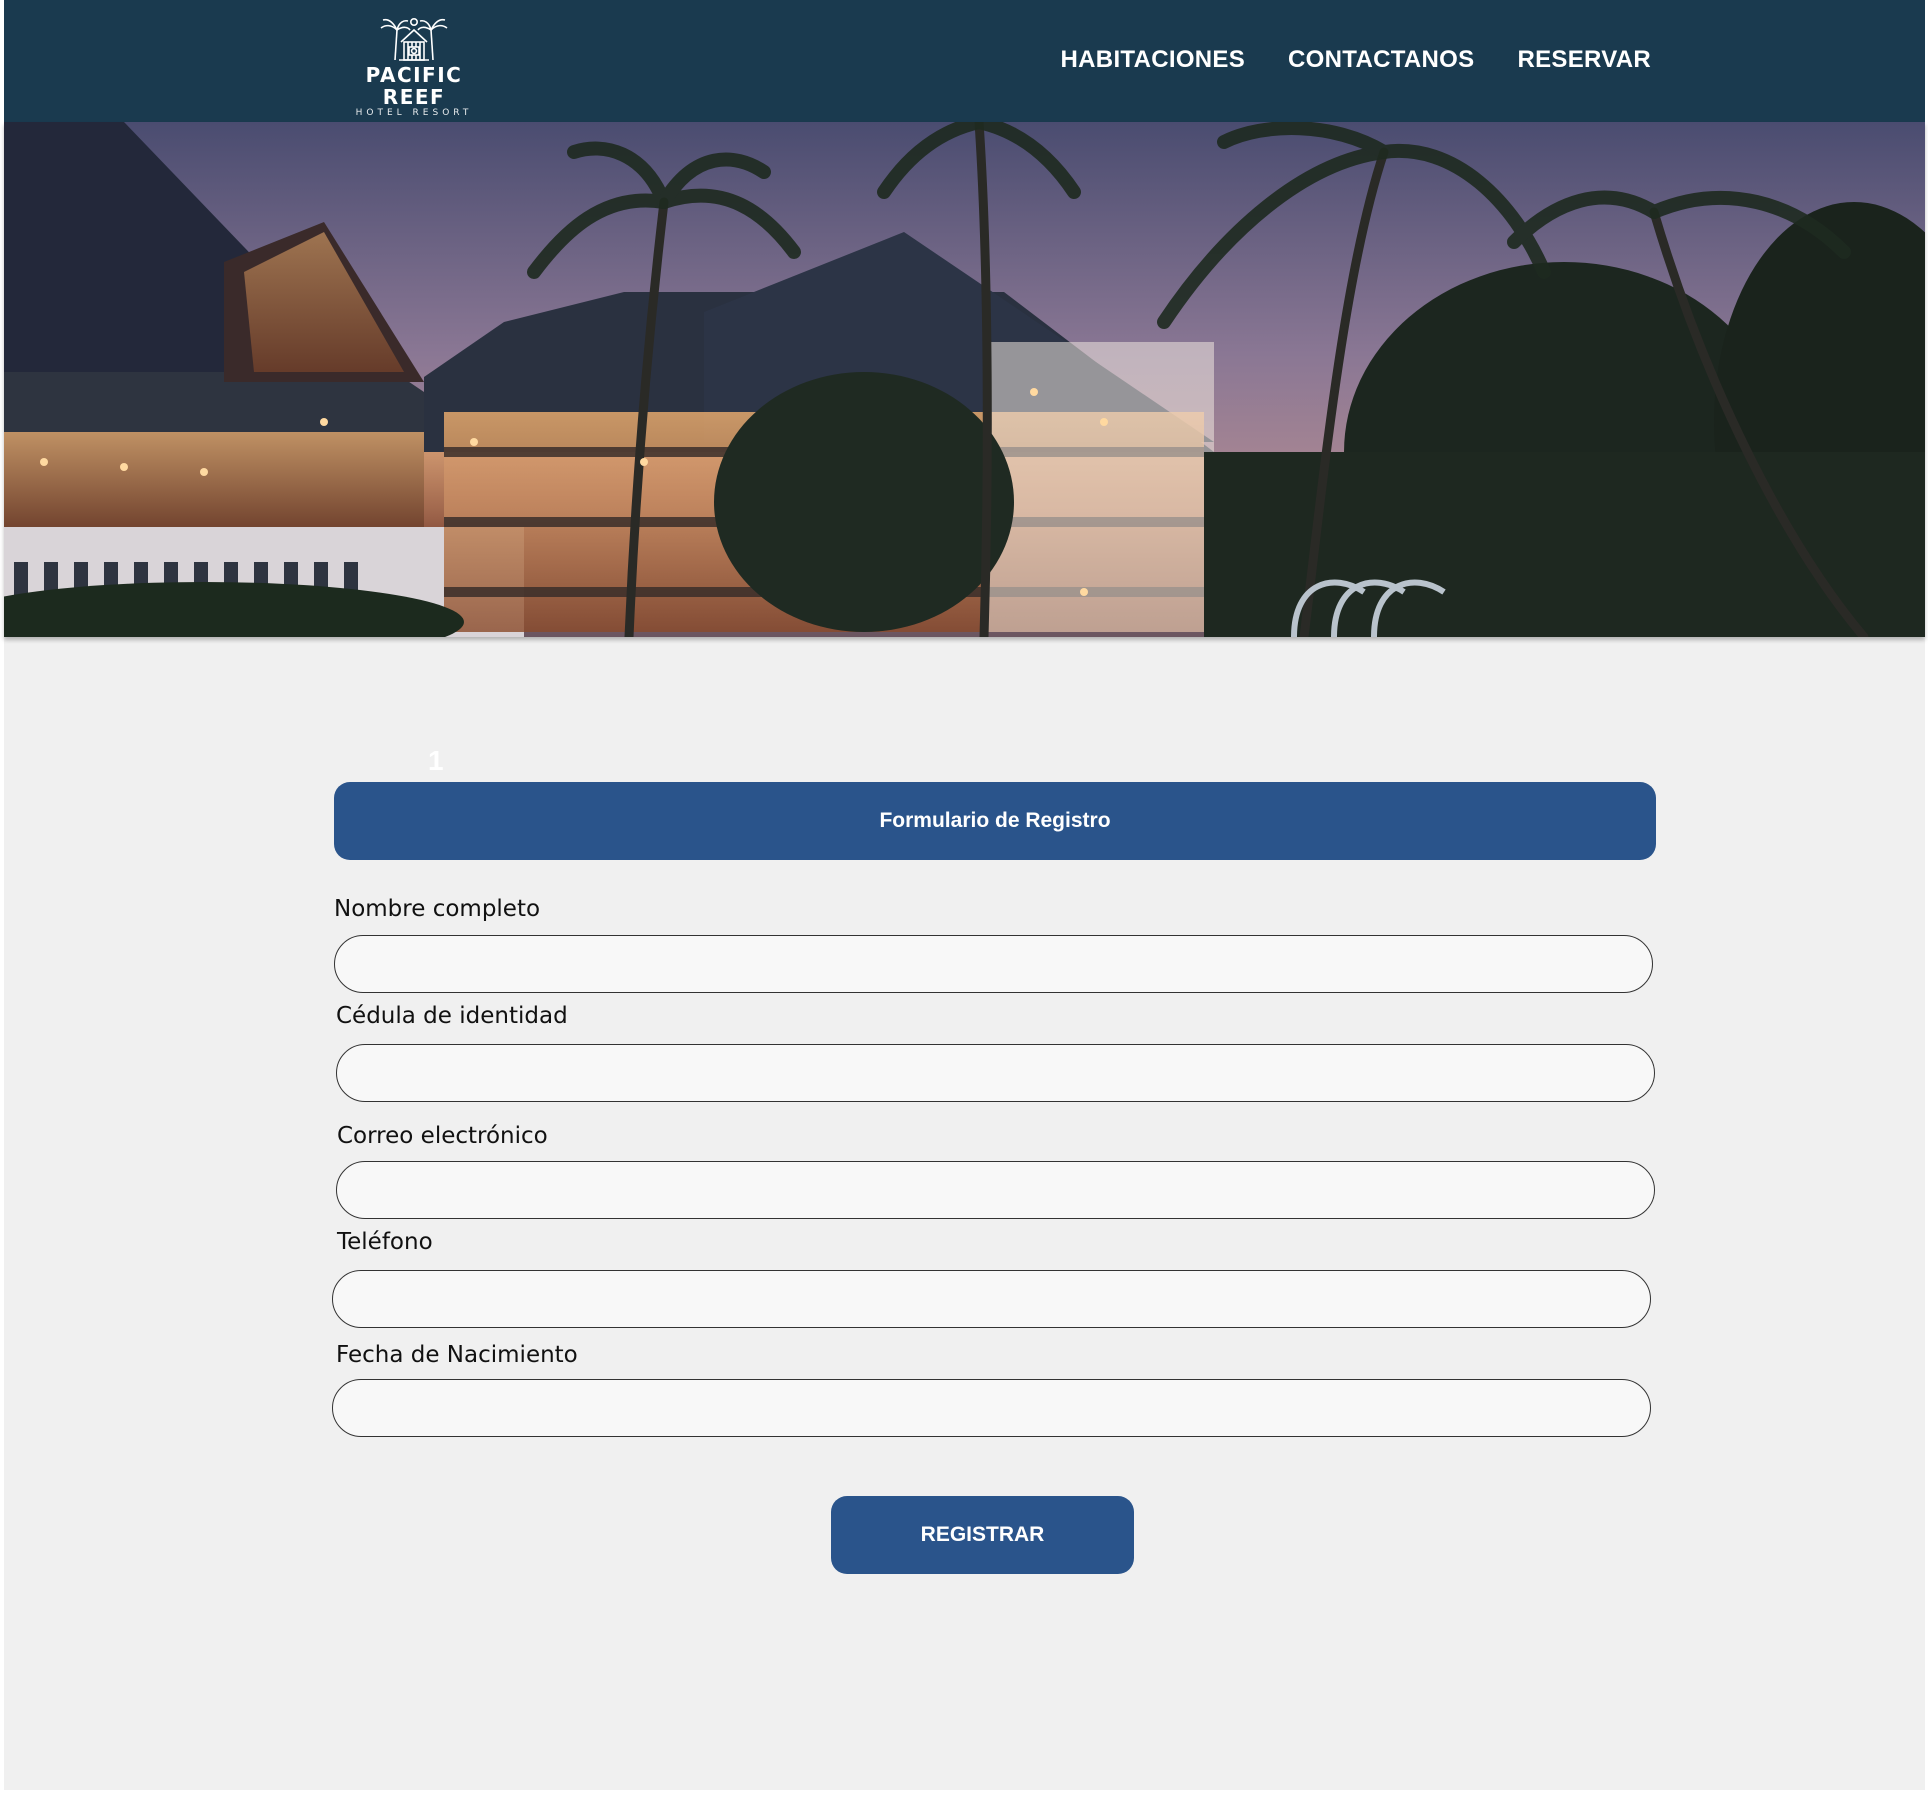 The image size is (1928, 1793). Describe the element at coordinates (452, 1016) in the screenshot. I see `id-card-label: Cédula de identidad` at that location.